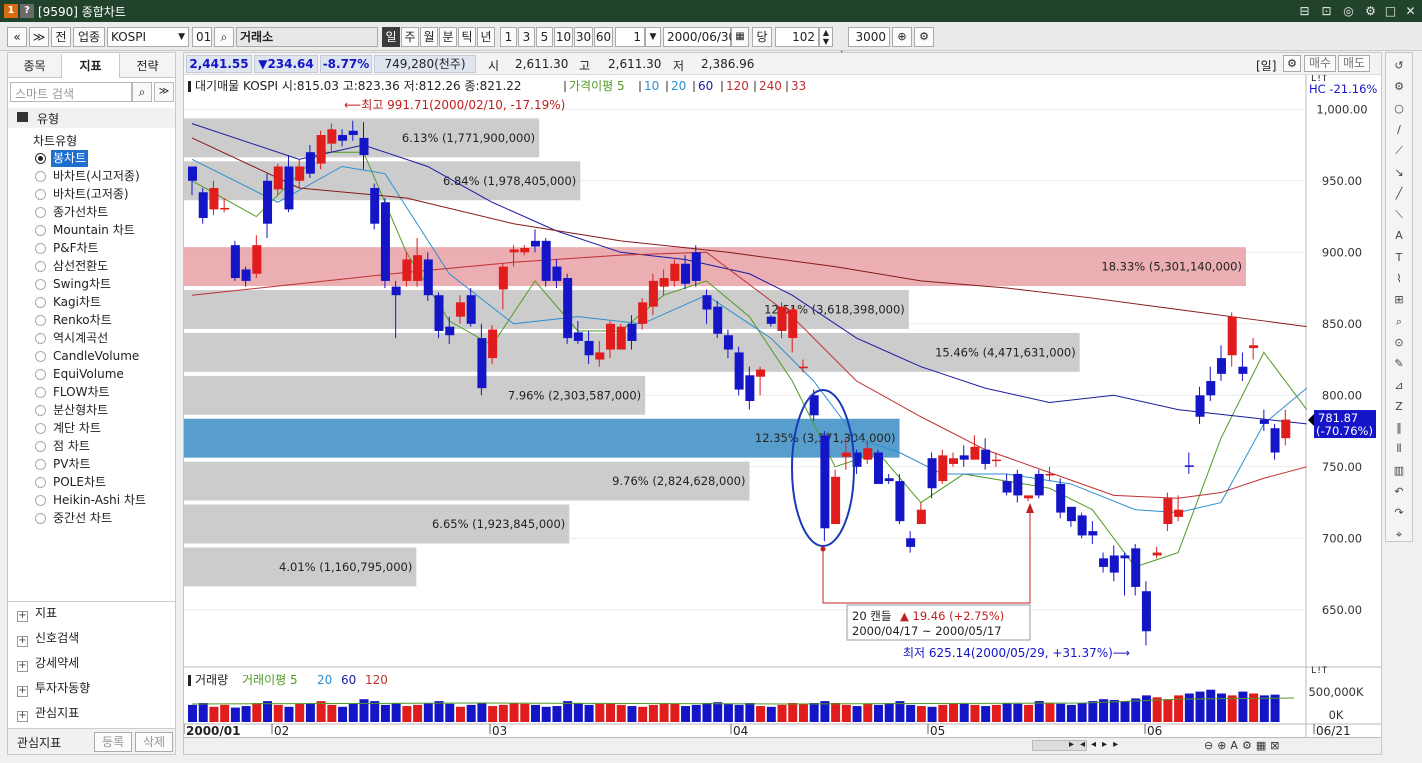 The width and height of the screenshot is (1422, 763). I want to click on register-button: 등록, so click(113, 742).